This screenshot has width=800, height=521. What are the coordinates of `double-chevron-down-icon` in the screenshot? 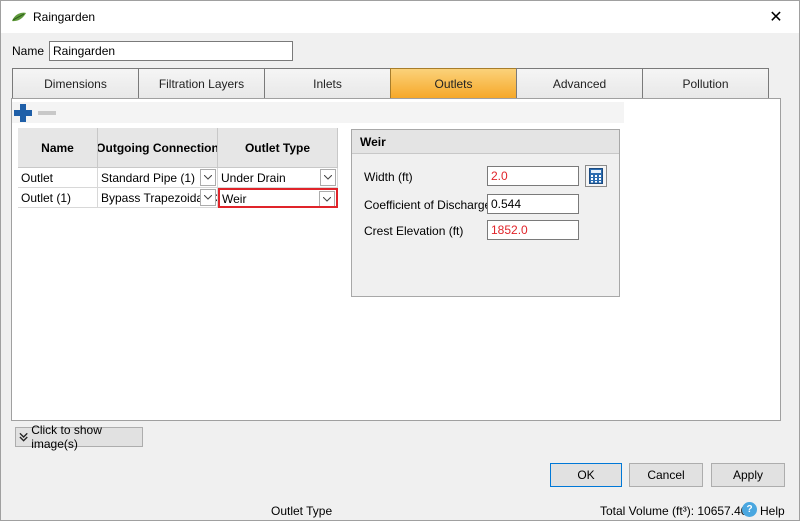 It's located at (23, 437).